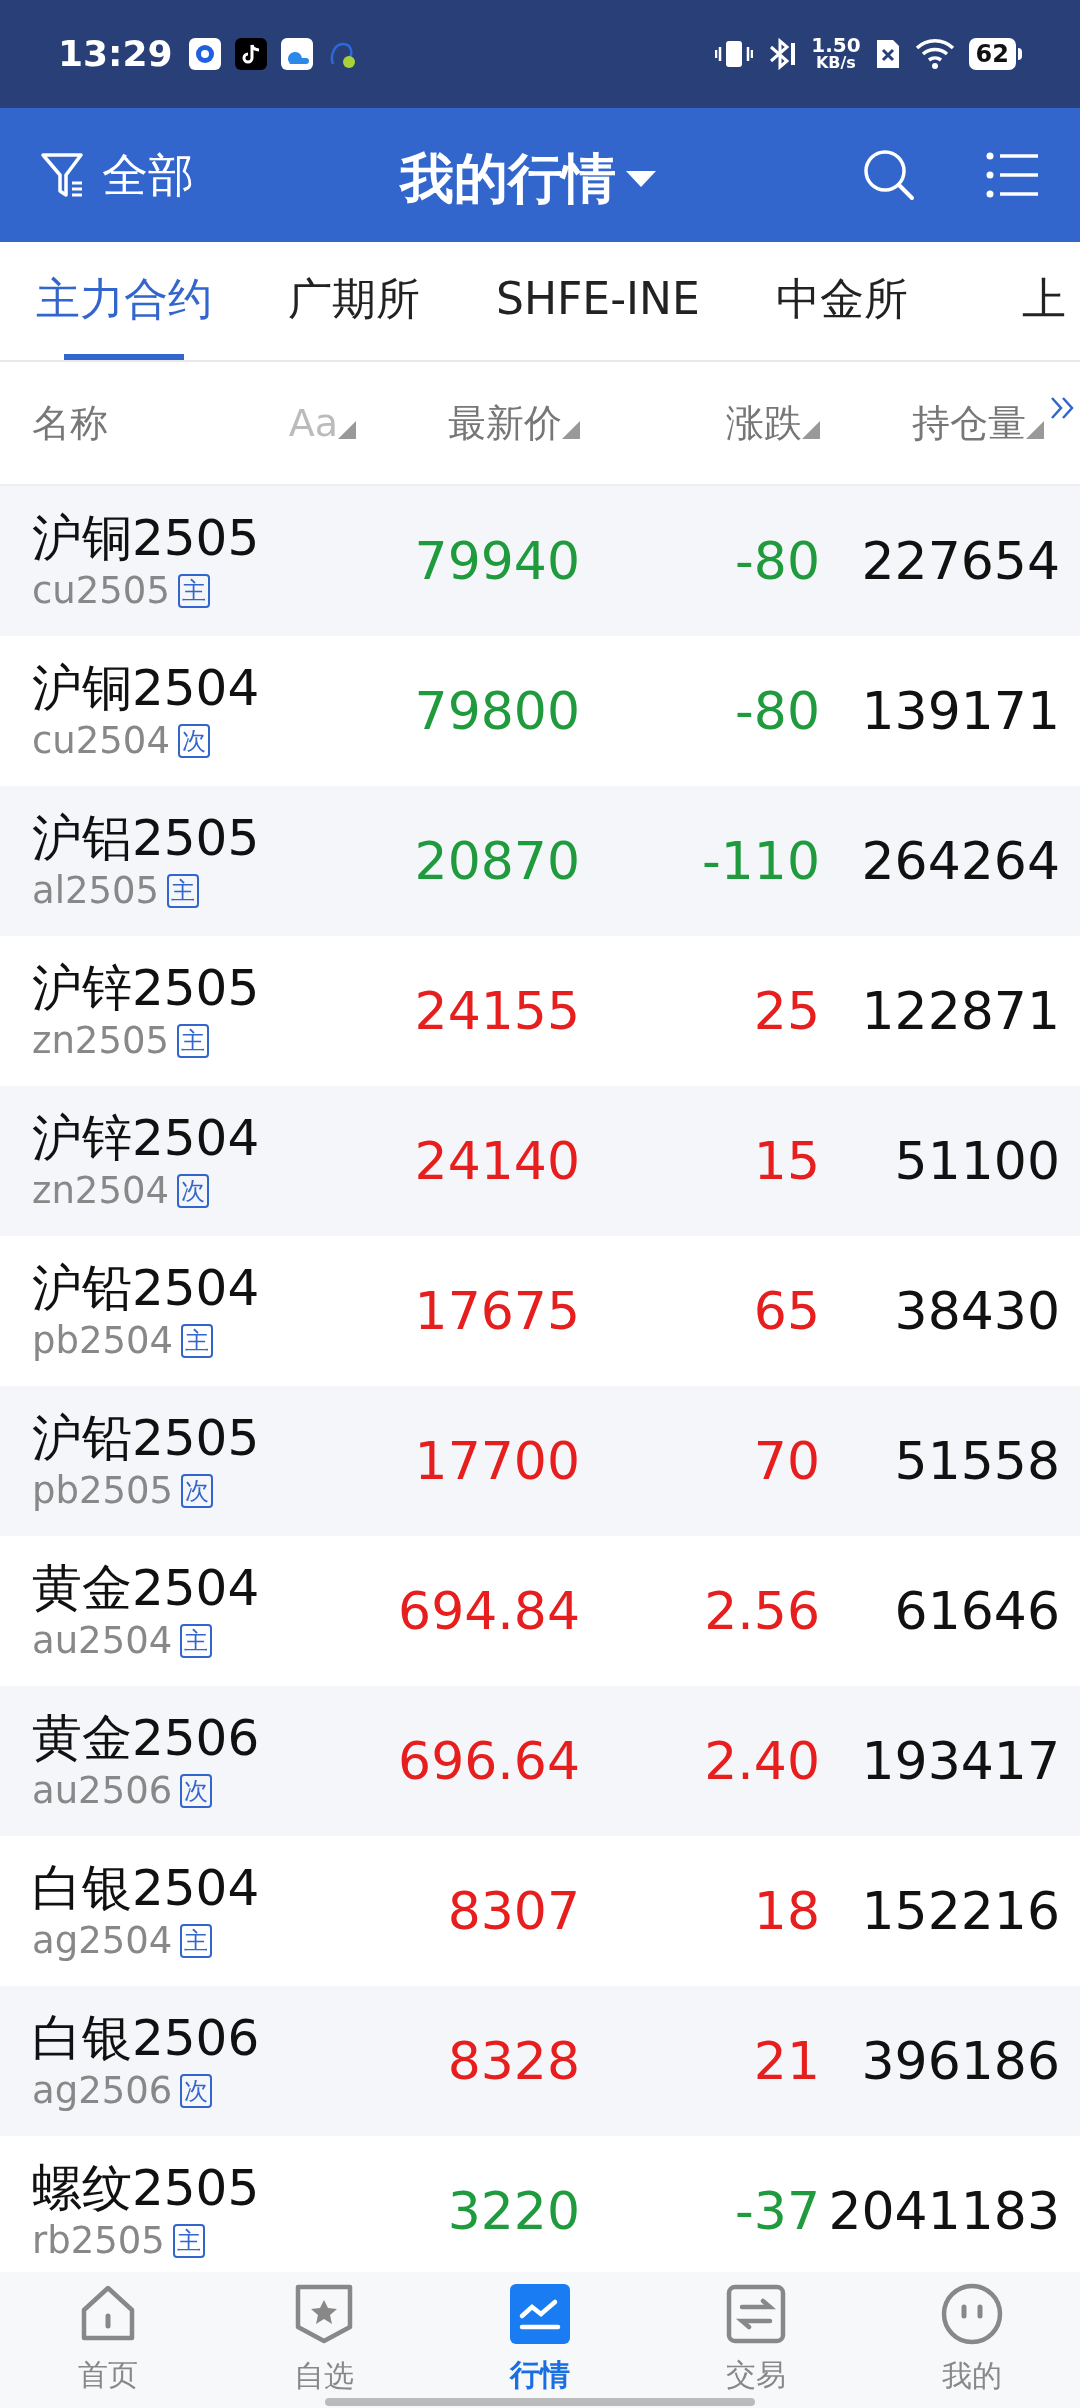 The width and height of the screenshot is (1080, 2408). I want to click on contract-code: cu2505, so click(101, 591).